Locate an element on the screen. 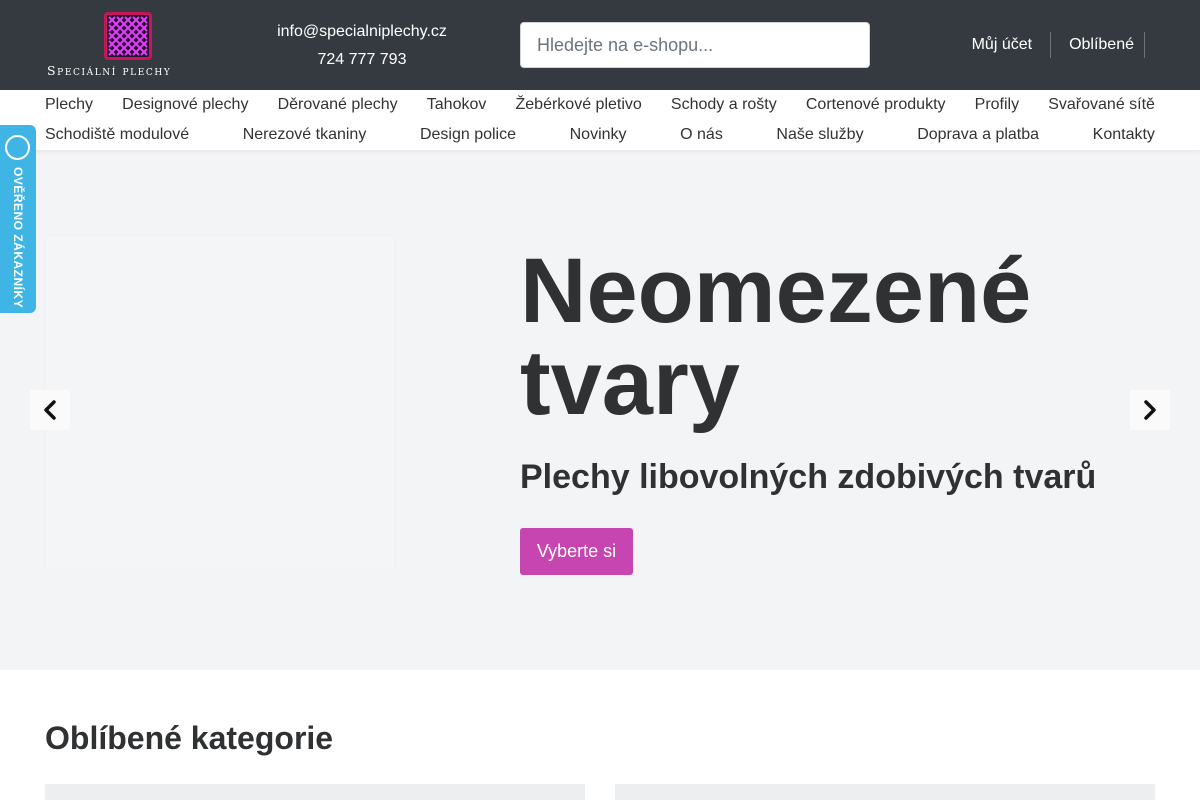  nav-item-design-police: Design police is located at coordinates (468, 135).